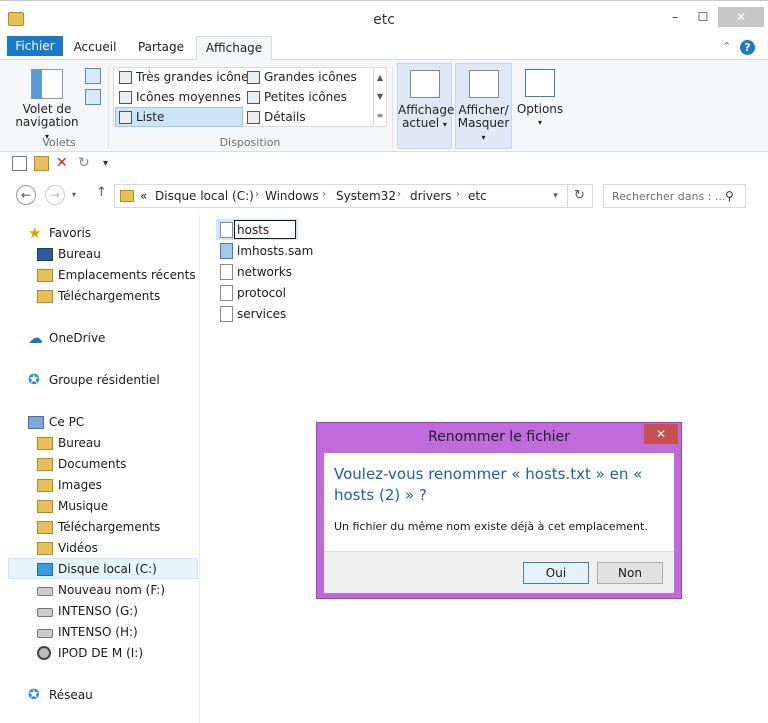  What do you see at coordinates (384, 48) in the screenshot?
I see `ribbon-tabs: Fichier Accueil Partage Affichage` at bounding box center [384, 48].